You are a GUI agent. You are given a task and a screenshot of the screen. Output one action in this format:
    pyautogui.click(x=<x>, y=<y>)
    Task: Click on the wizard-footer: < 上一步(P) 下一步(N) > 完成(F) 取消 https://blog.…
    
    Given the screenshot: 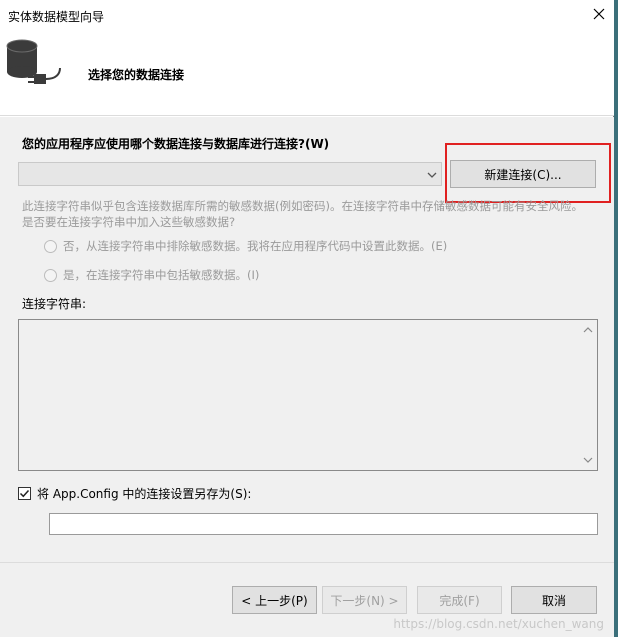 What is the action you would take?
    pyautogui.click(x=307, y=599)
    